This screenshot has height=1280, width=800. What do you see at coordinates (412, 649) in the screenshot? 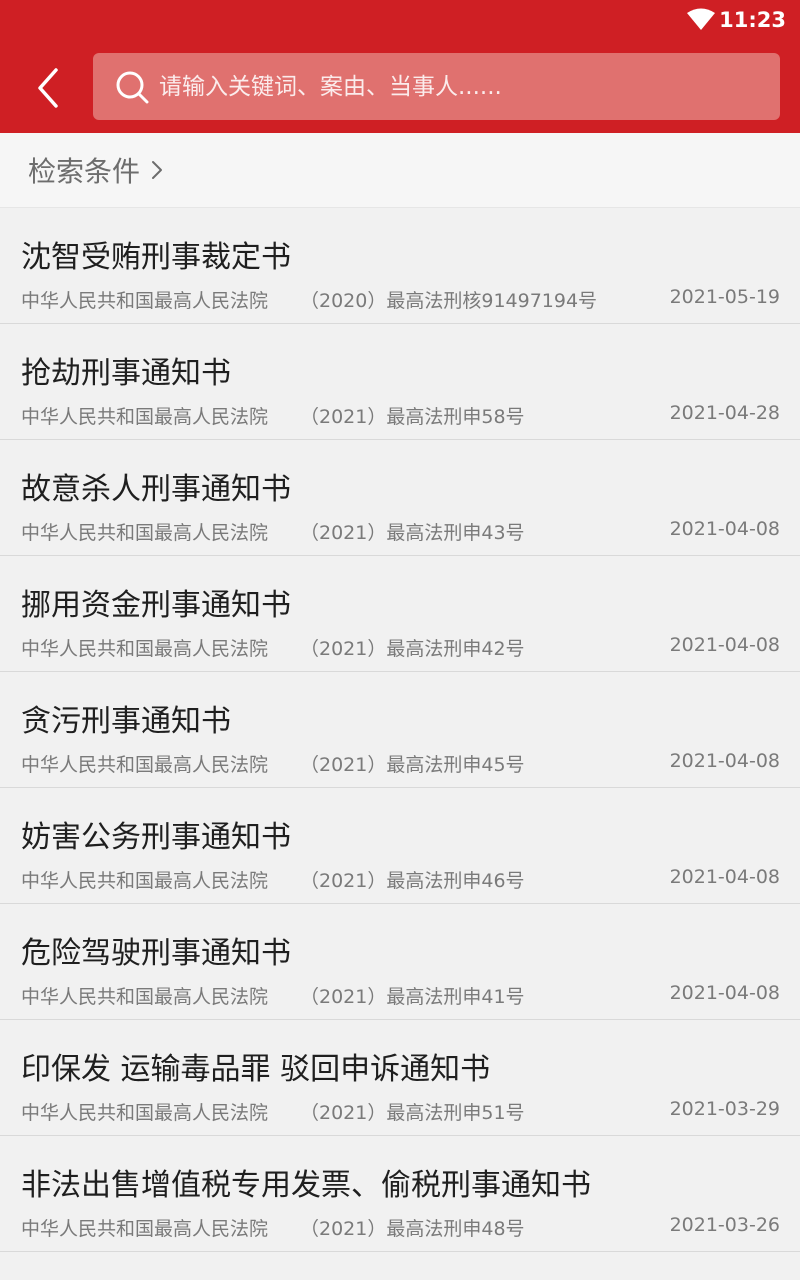
I see `item-case-number: （2021）最高法刑申42号` at bounding box center [412, 649].